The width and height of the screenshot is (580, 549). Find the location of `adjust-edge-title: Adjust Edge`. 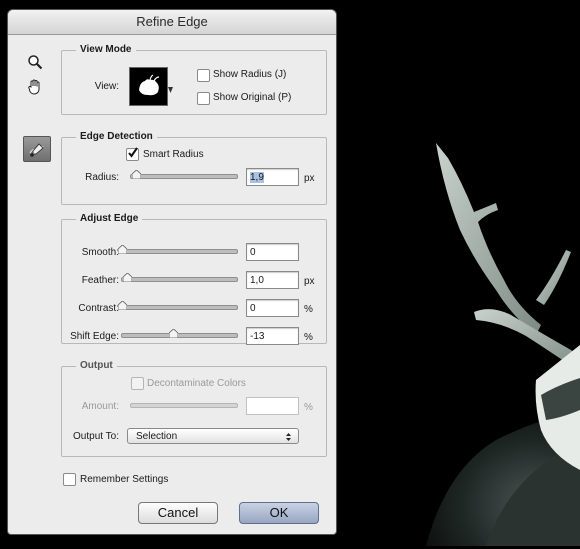

adjust-edge-title: Adjust Edge is located at coordinates (109, 218).